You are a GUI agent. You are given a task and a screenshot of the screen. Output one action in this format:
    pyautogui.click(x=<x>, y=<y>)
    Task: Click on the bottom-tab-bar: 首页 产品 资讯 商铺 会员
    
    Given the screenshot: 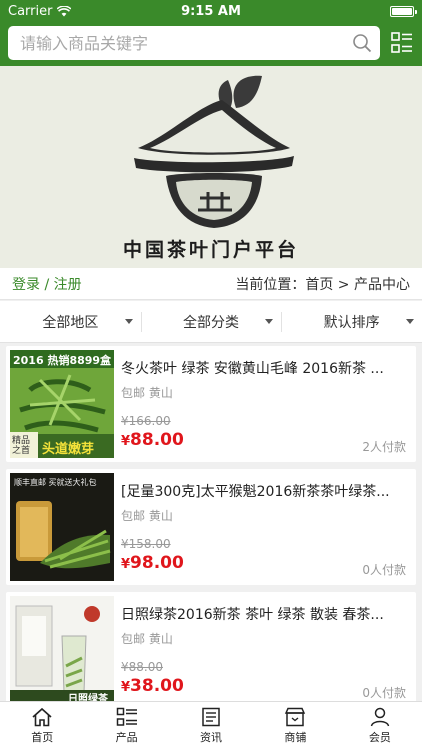 What is the action you would take?
    pyautogui.click(x=211, y=725)
    